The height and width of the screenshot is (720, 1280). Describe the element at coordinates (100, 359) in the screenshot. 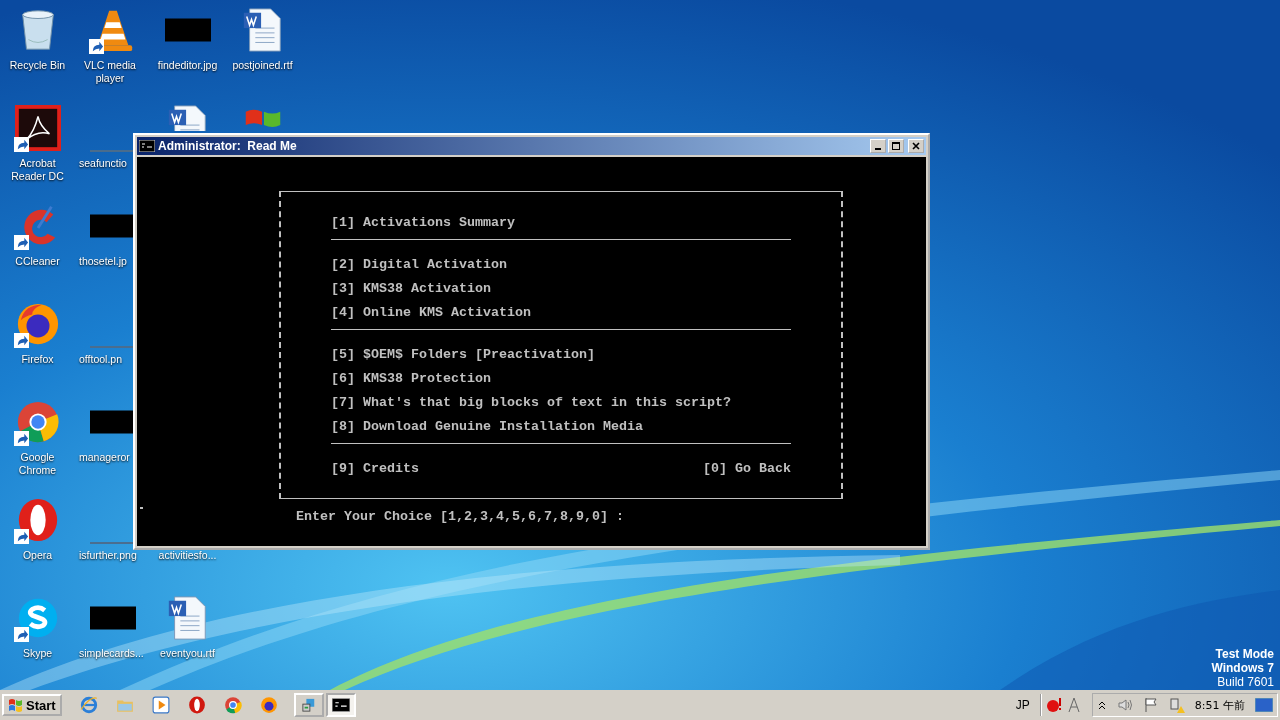

I see `desktop-icon-label: offtool.pn` at that location.